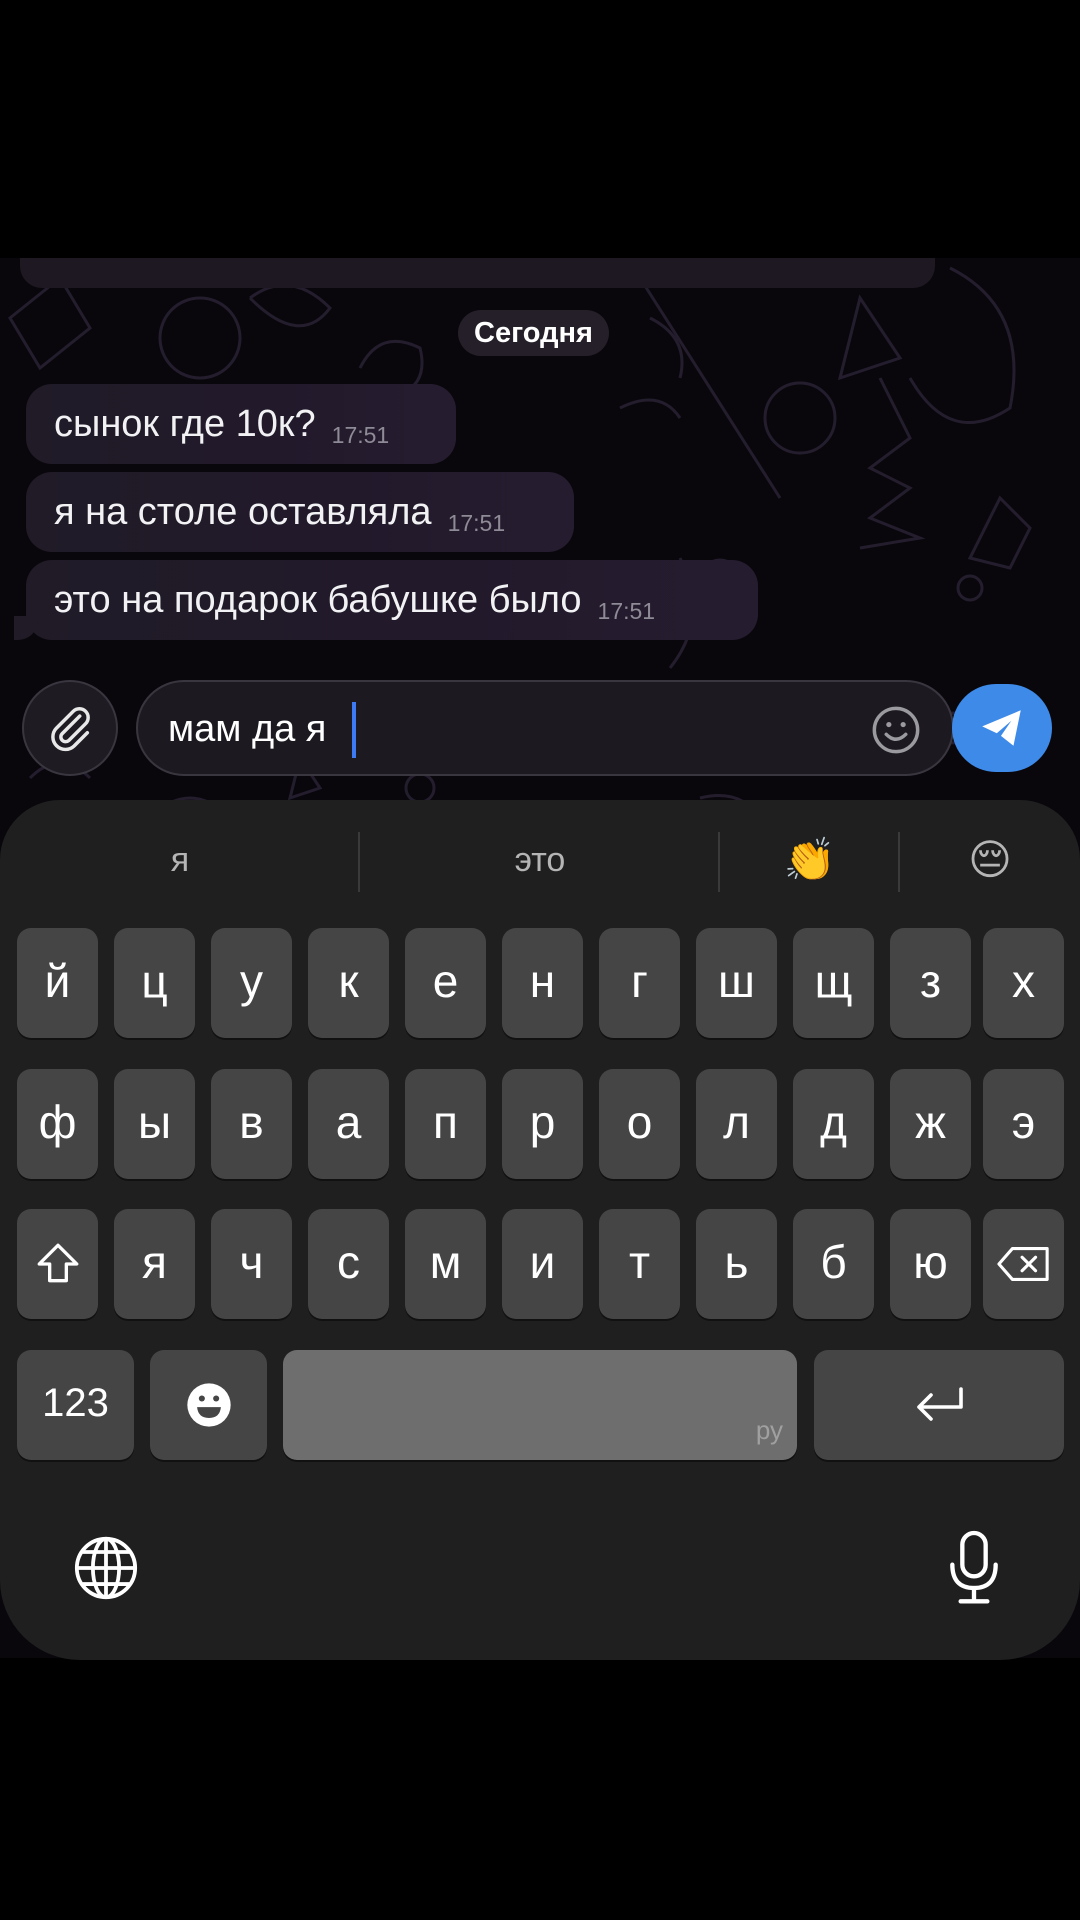  Describe the element at coordinates (477, 273) in the screenshot. I see `previous-message-bubble` at that location.